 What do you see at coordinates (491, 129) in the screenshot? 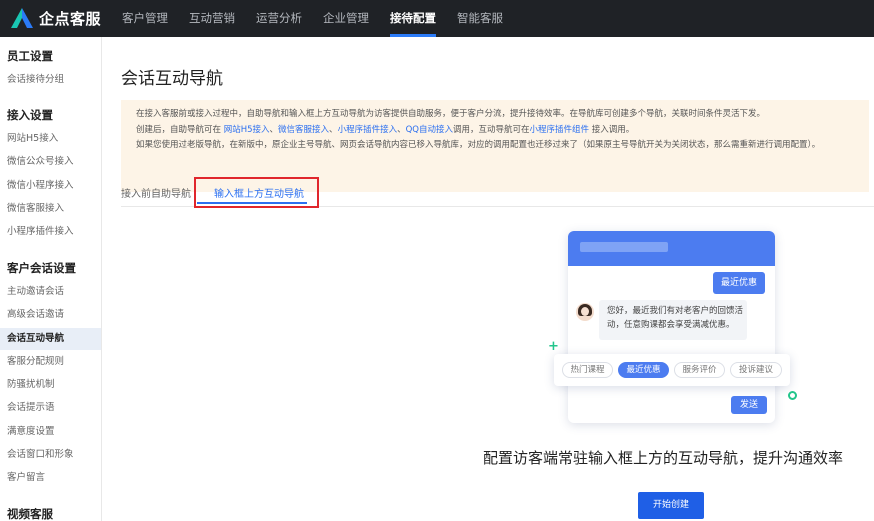
I see `notice-text: 调用，互动导航可在` at bounding box center [491, 129].